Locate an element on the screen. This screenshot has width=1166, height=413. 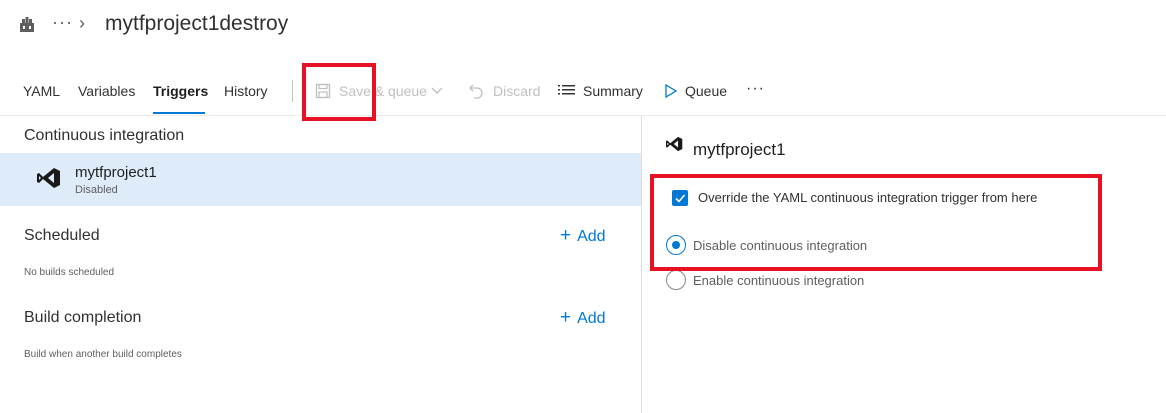
panel-divider is located at coordinates (641, 264).